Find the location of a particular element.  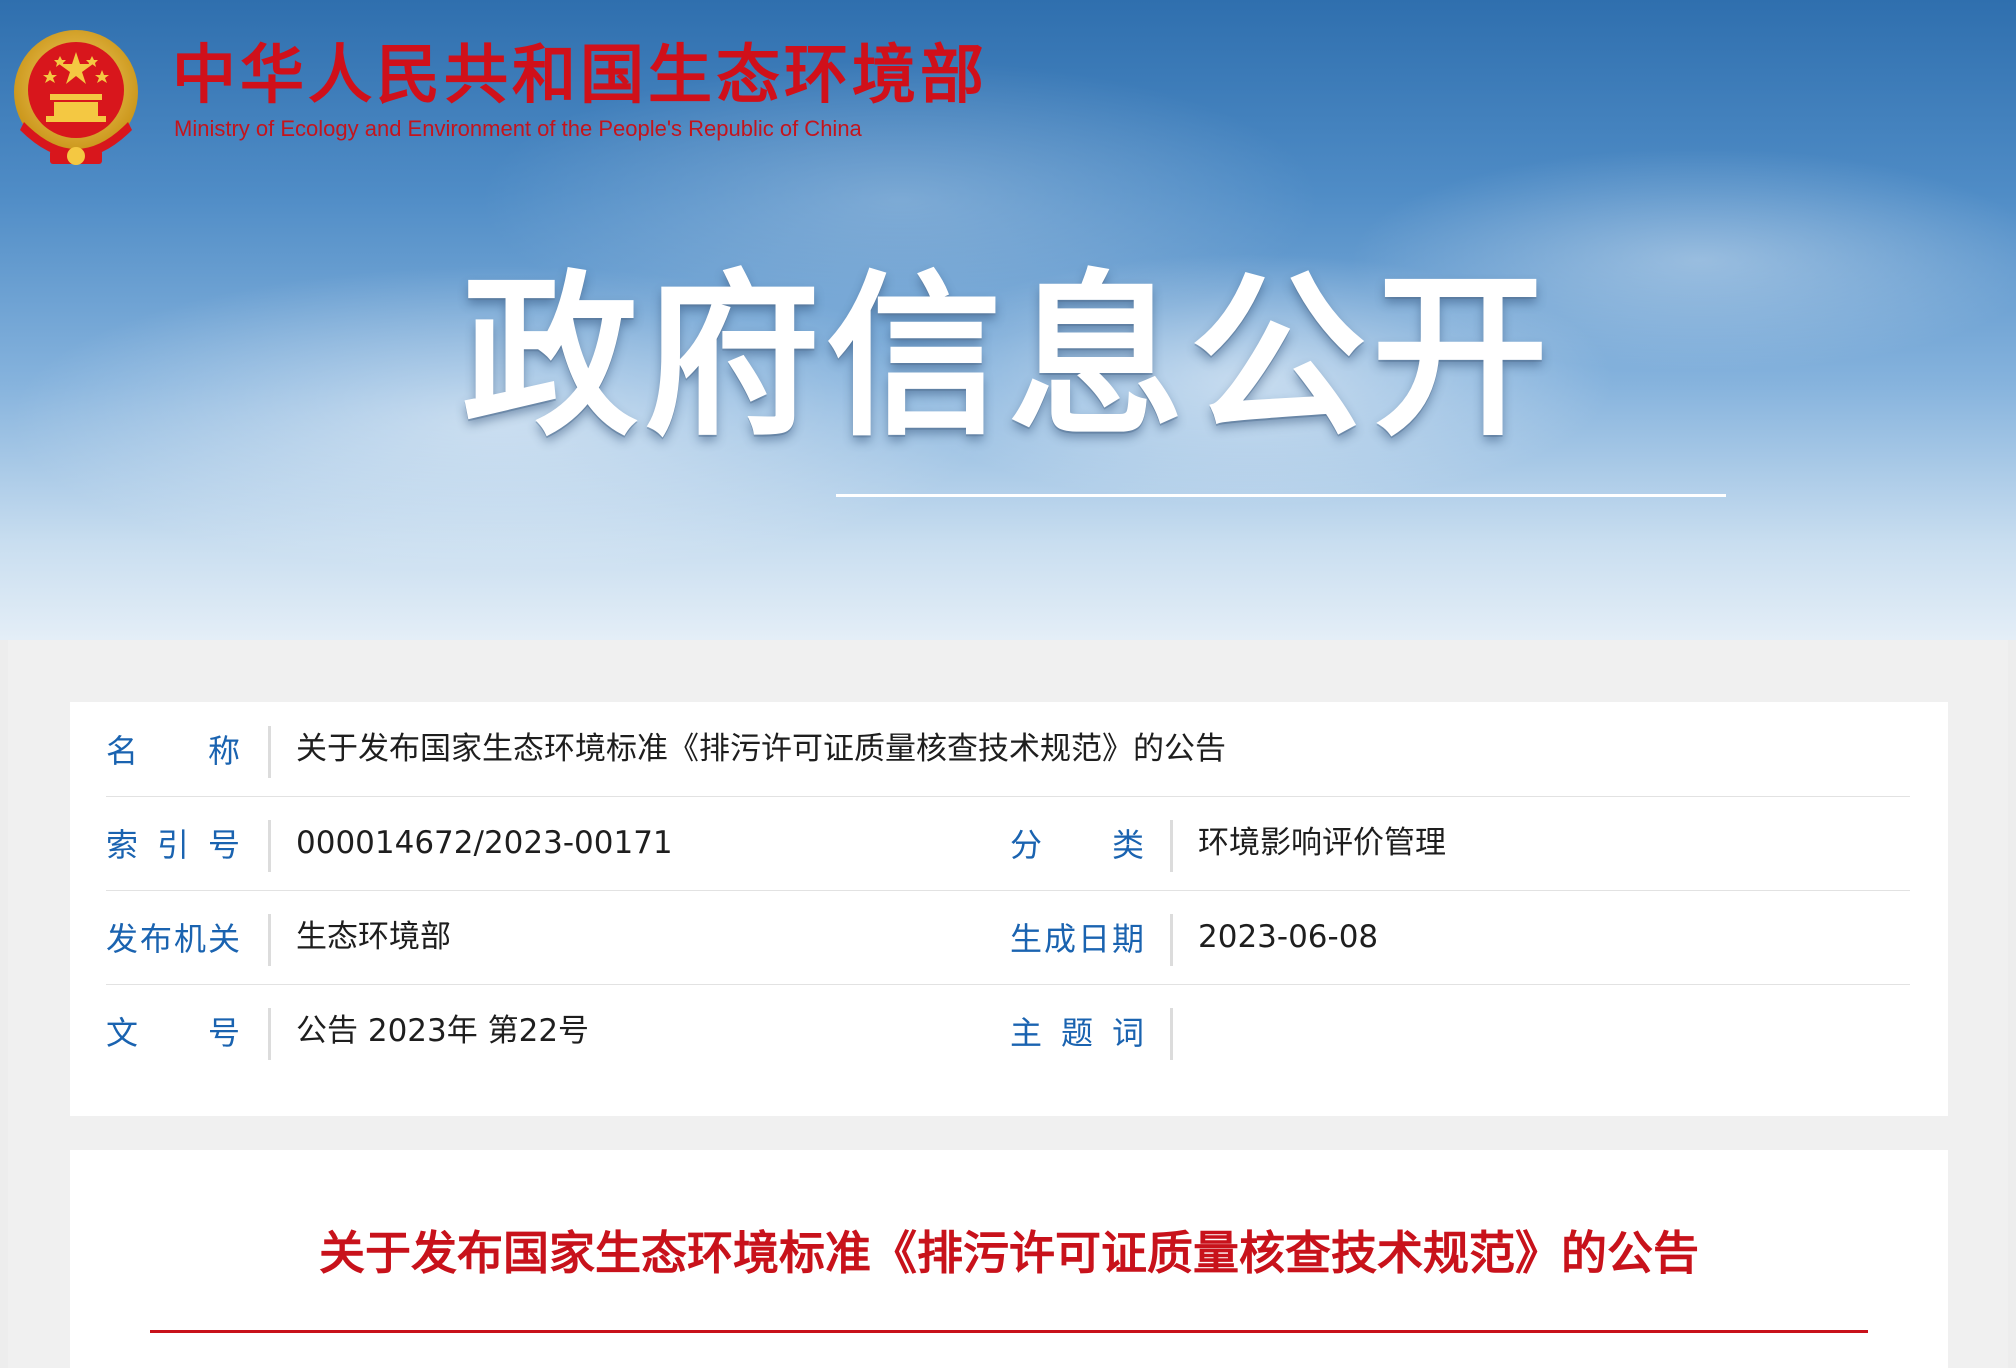

meta-value-doc-no: 公告 2023年 第22号 is located at coordinates (443, 1031).